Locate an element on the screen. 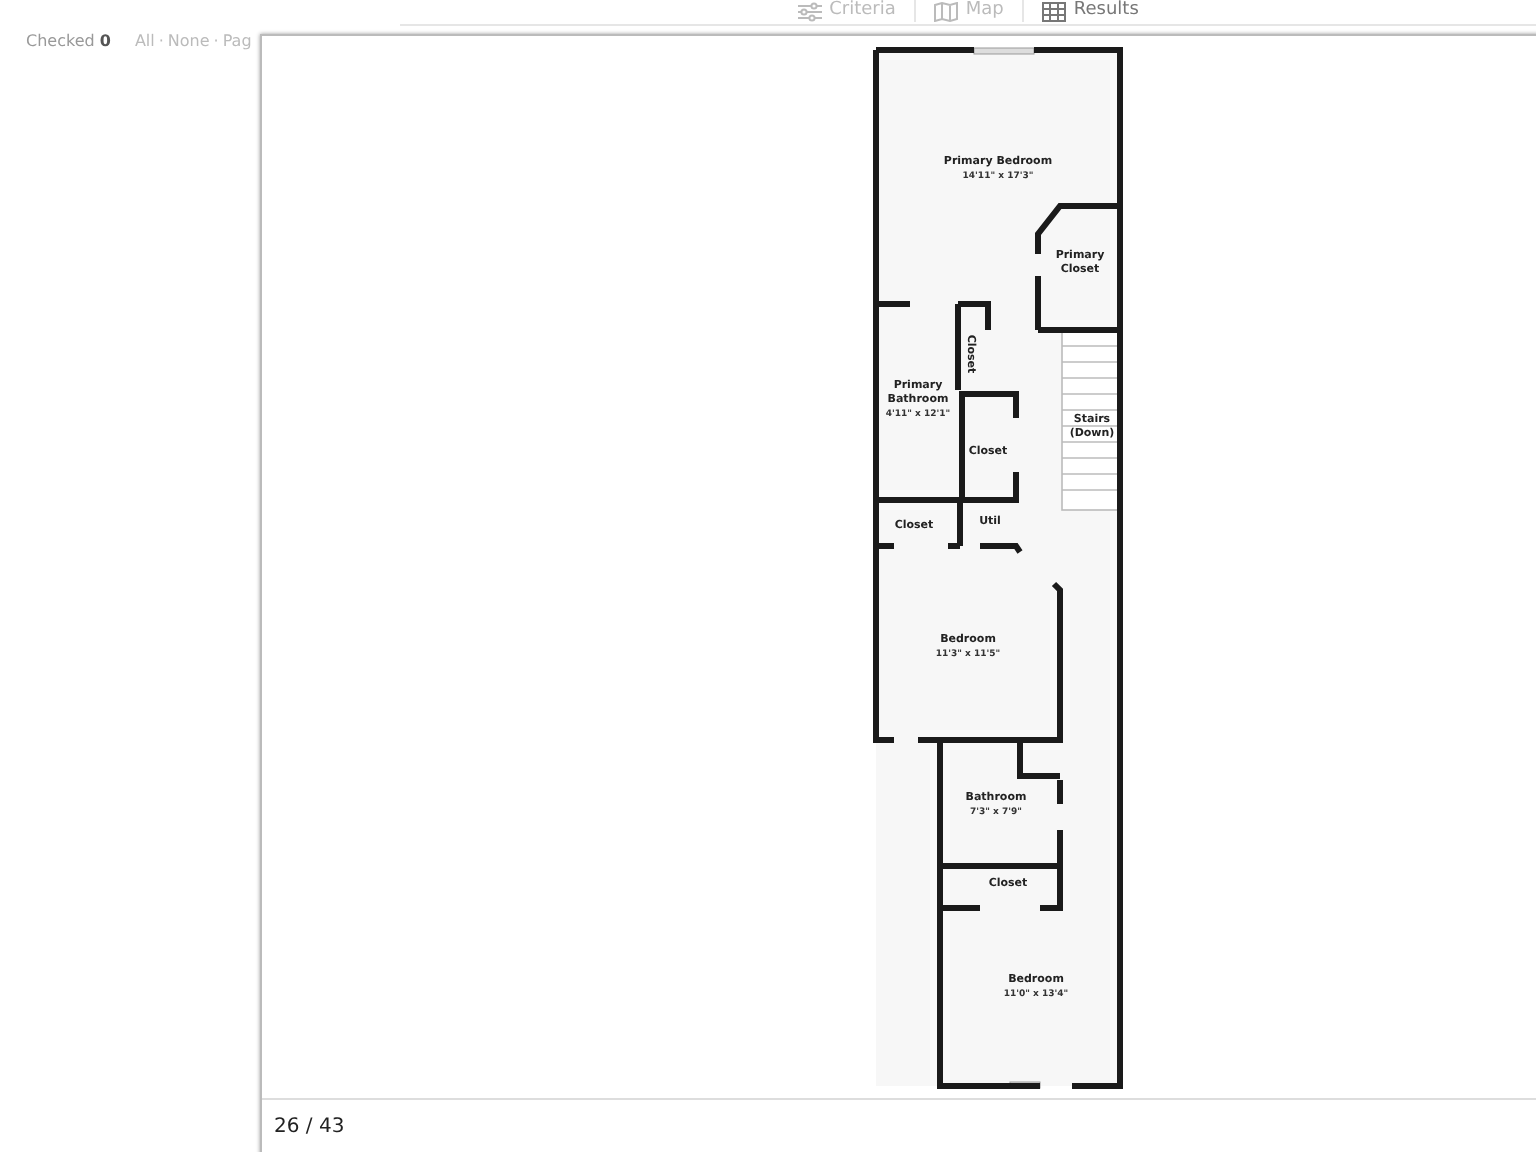 This screenshot has width=1536, height=1152. map-icon is located at coordinates (945, 11).